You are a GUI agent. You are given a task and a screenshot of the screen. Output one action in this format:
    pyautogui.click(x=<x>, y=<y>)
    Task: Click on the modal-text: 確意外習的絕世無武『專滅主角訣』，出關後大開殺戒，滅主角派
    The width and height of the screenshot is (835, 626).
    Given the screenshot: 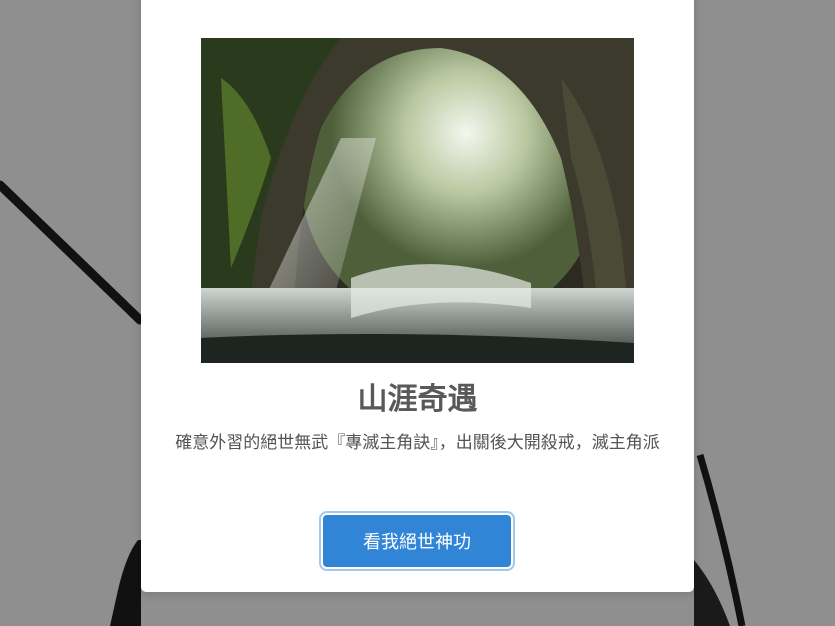 What is the action you would take?
    pyautogui.click(x=417, y=443)
    